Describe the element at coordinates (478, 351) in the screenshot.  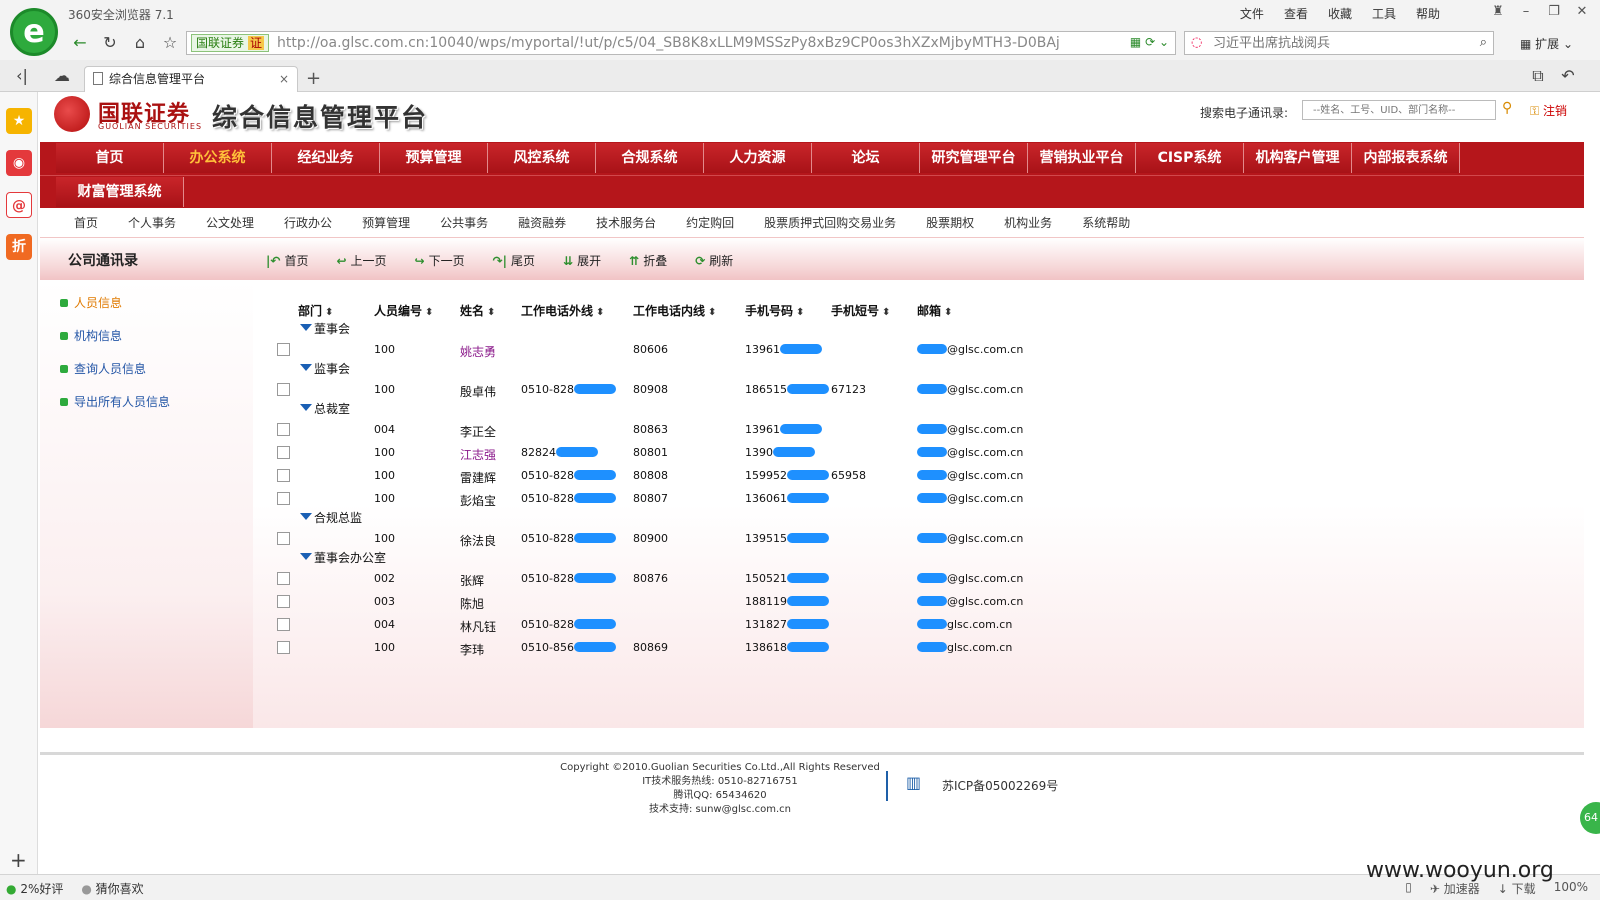
I see `staff-name: 姚志勇` at that location.